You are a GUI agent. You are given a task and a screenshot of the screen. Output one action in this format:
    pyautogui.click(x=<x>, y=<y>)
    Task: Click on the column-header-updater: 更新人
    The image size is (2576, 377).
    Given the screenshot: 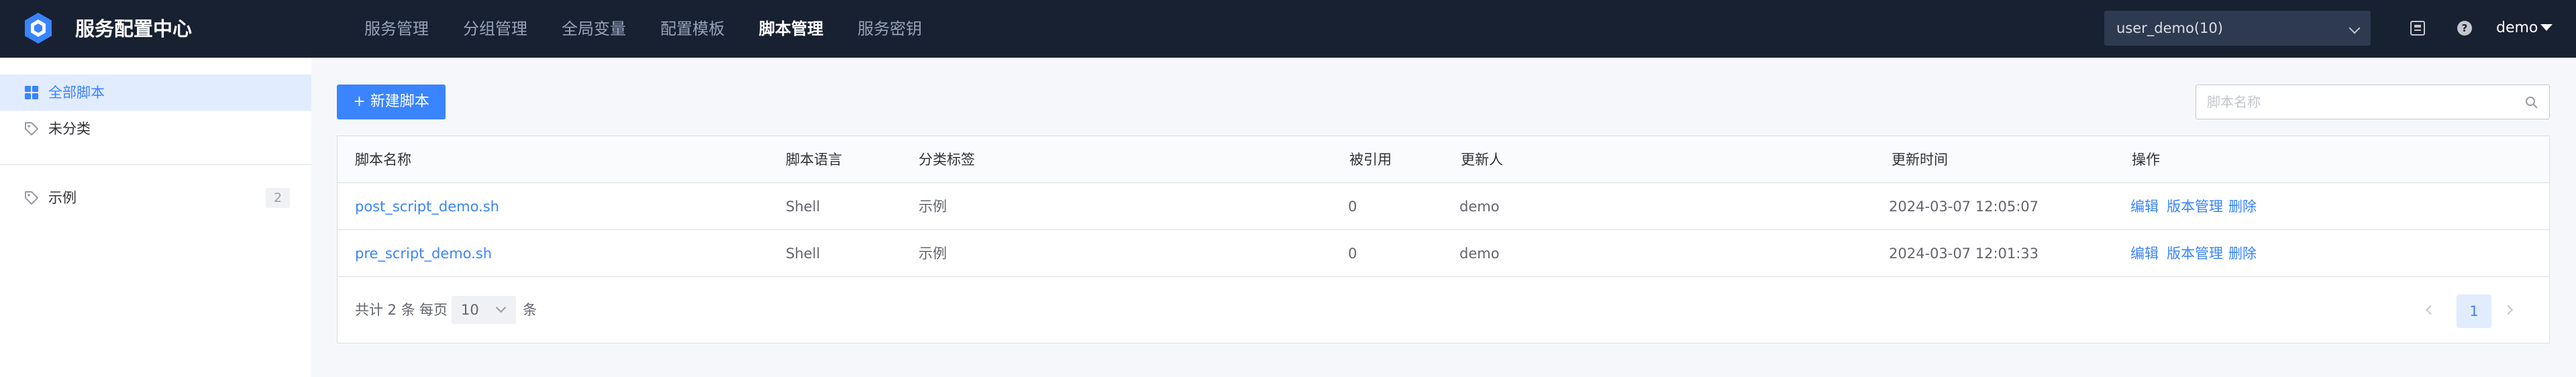 What is the action you would take?
    pyautogui.click(x=1482, y=160)
    